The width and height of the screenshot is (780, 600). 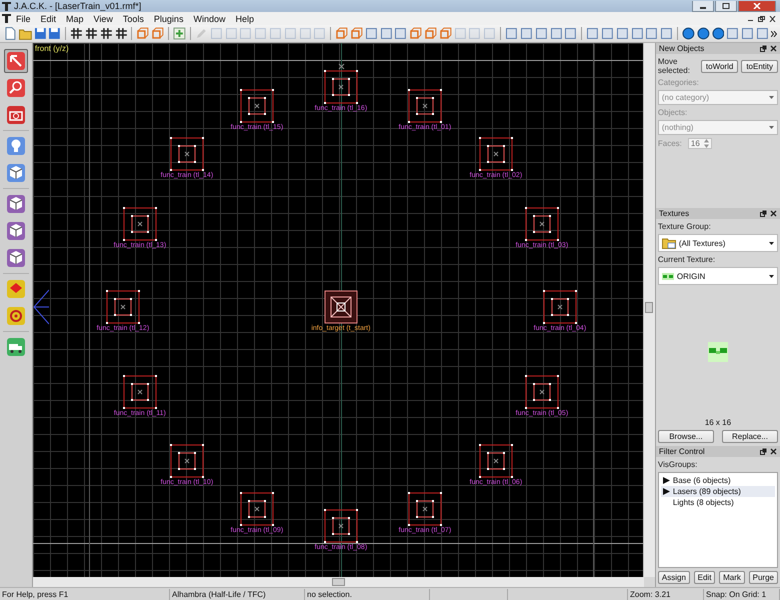 I want to click on panel-button: toEntity, so click(x=759, y=66).